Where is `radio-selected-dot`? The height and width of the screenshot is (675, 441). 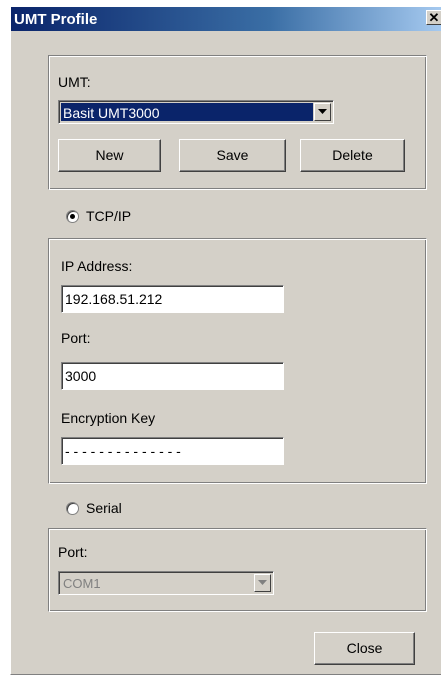 radio-selected-dot is located at coordinates (72, 216).